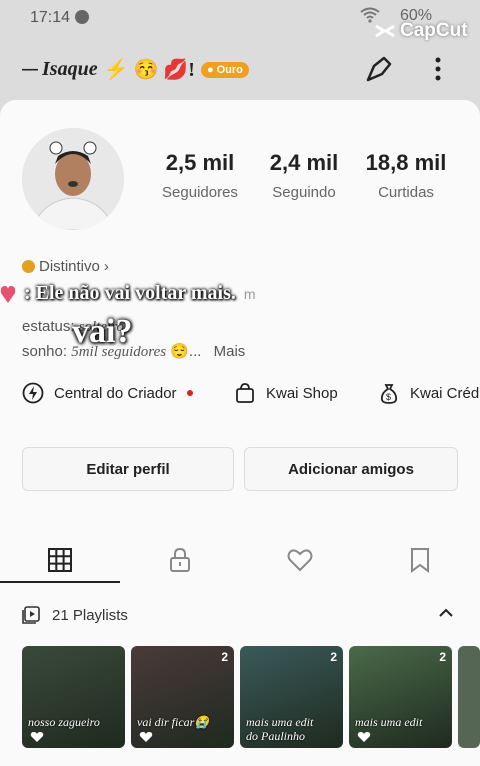  I want to click on capcut-logo-icon, so click(385, 31).